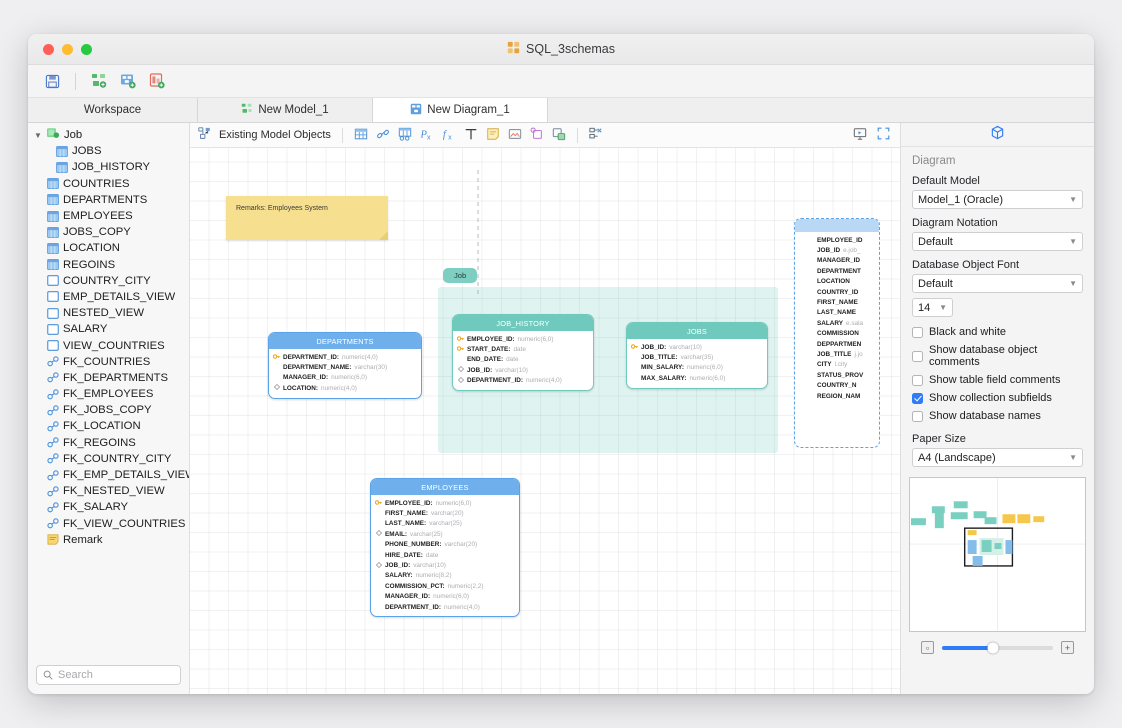 The height and width of the screenshot is (728, 1122). I want to click on tab-new-diagram-1: New Diagram_1, so click(460, 110).